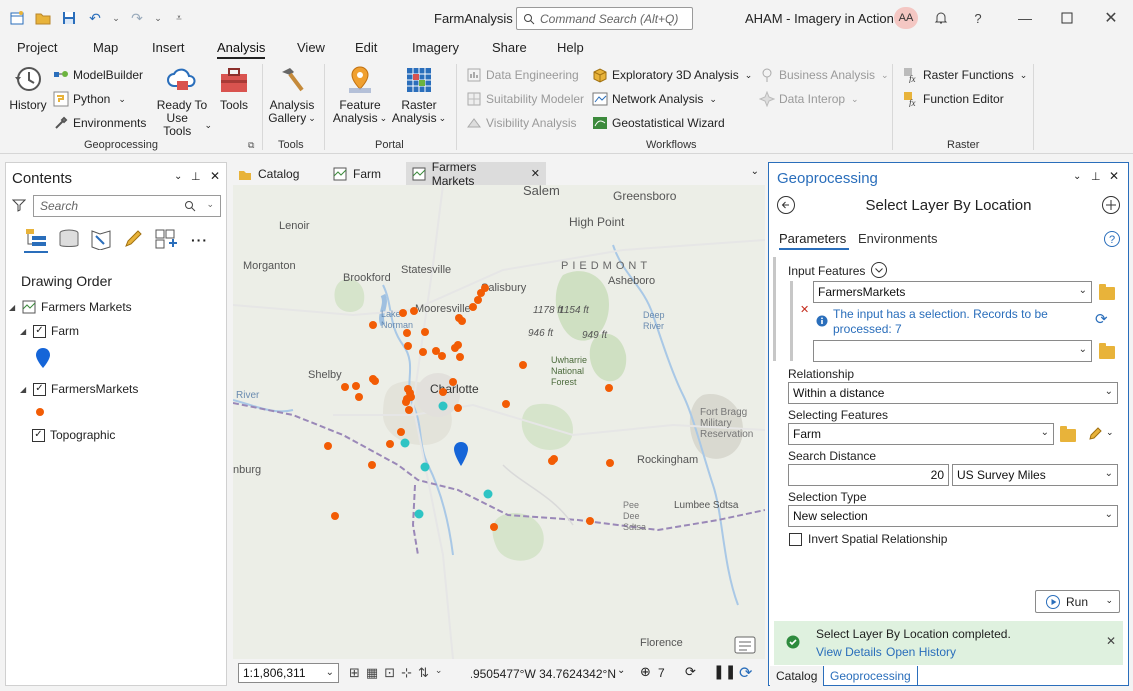  What do you see at coordinates (179, 18) in the screenshot?
I see `customize-toolbar-icon: ⩡` at bounding box center [179, 18].